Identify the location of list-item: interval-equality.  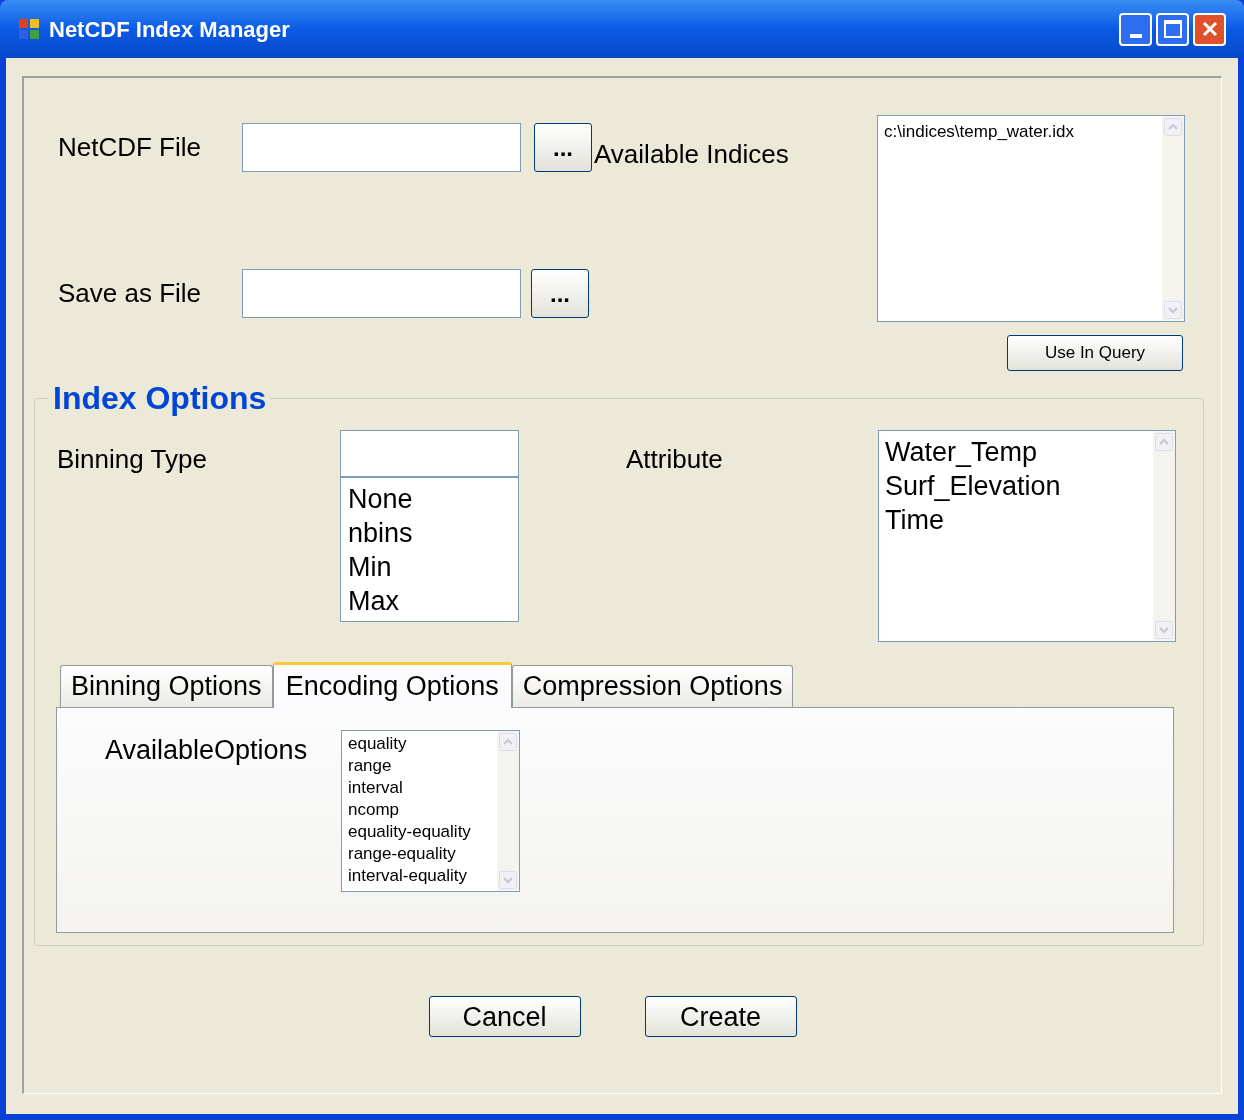
(419, 876).